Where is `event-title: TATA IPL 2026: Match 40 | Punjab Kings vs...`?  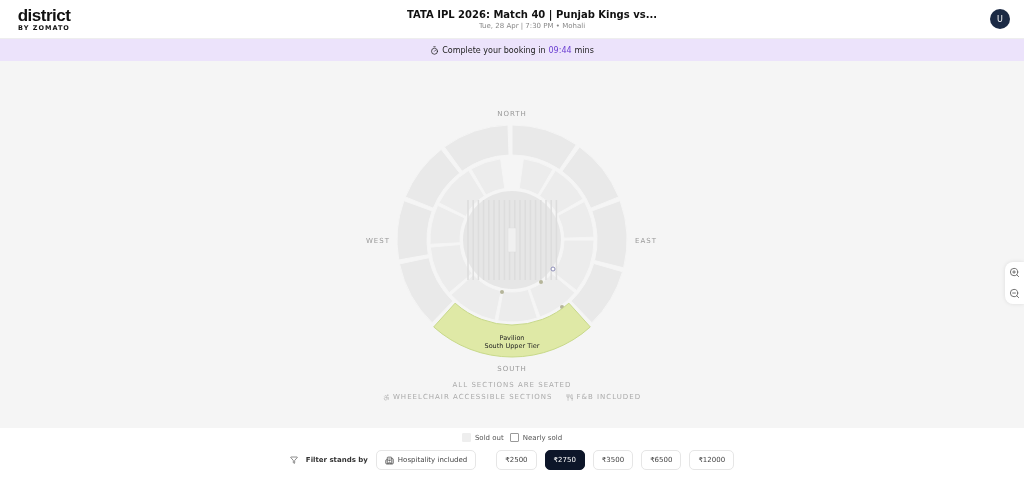
event-title: TATA IPL 2026: Match 40 | Punjab Kings vs... is located at coordinates (532, 14).